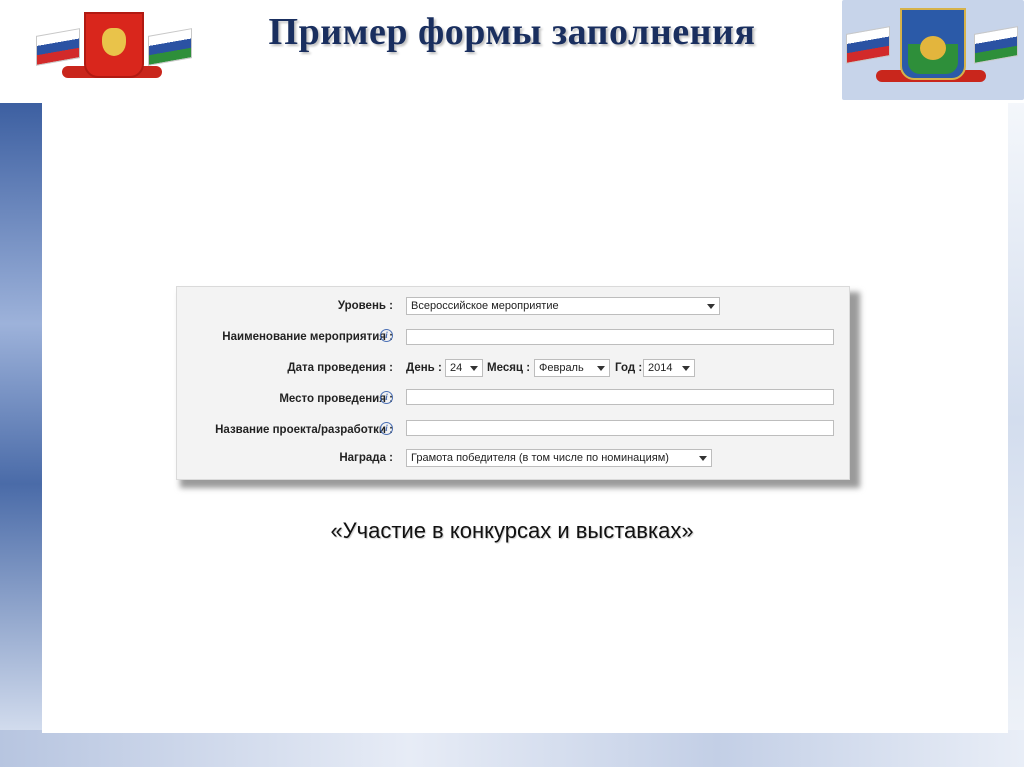 The width and height of the screenshot is (1024, 767). What do you see at coordinates (563, 306) in the screenshot?
I see `level-select: Всероссийское мероприятие` at bounding box center [563, 306].